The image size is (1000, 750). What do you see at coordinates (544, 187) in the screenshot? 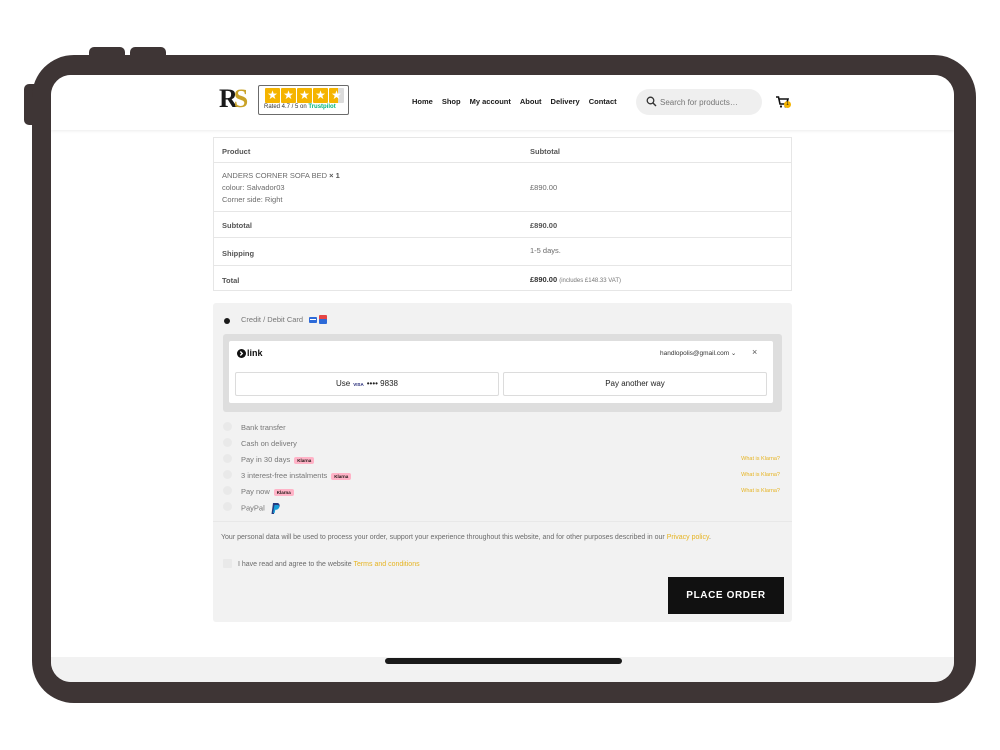
I see `item-price: £890.00` at bounding box center [544, 187].